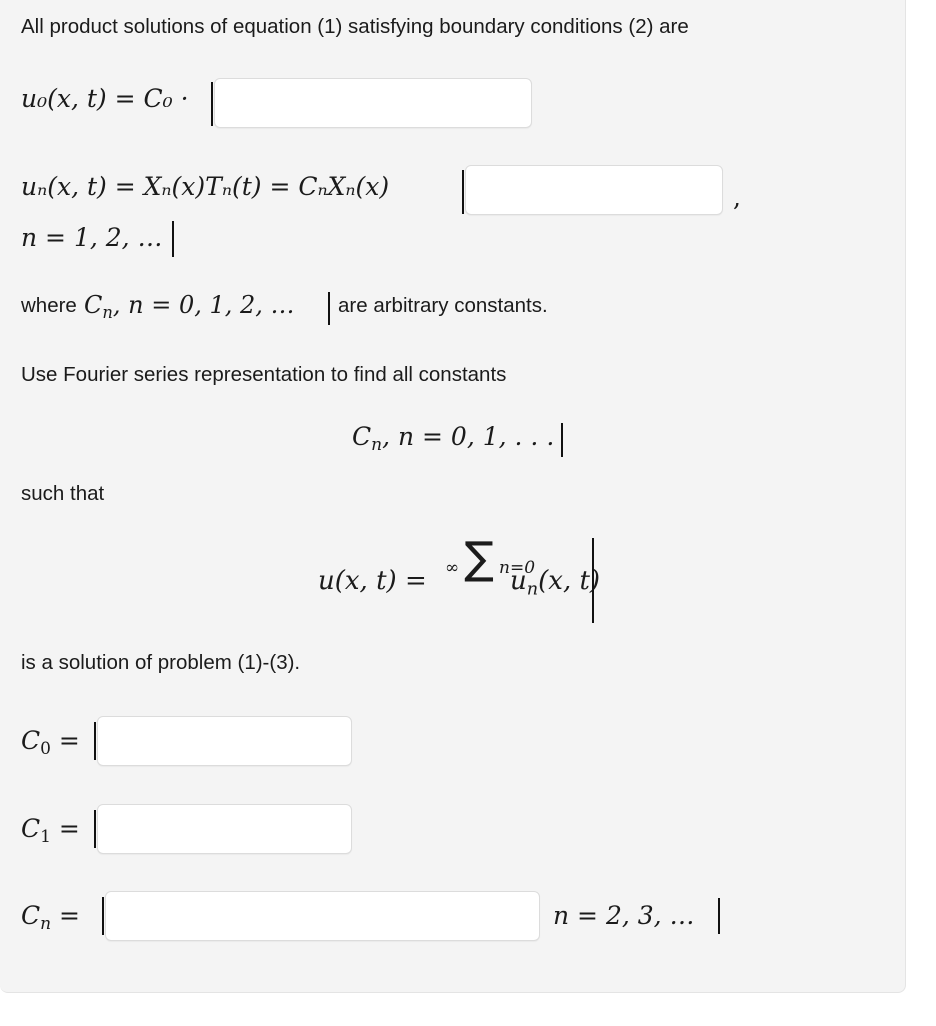 Image resolution: width=936 pixels, height=1026 pixels. Describe the element at coordinates (362, 436) in the screenshot. I see `constants-display-c: C` at that location.